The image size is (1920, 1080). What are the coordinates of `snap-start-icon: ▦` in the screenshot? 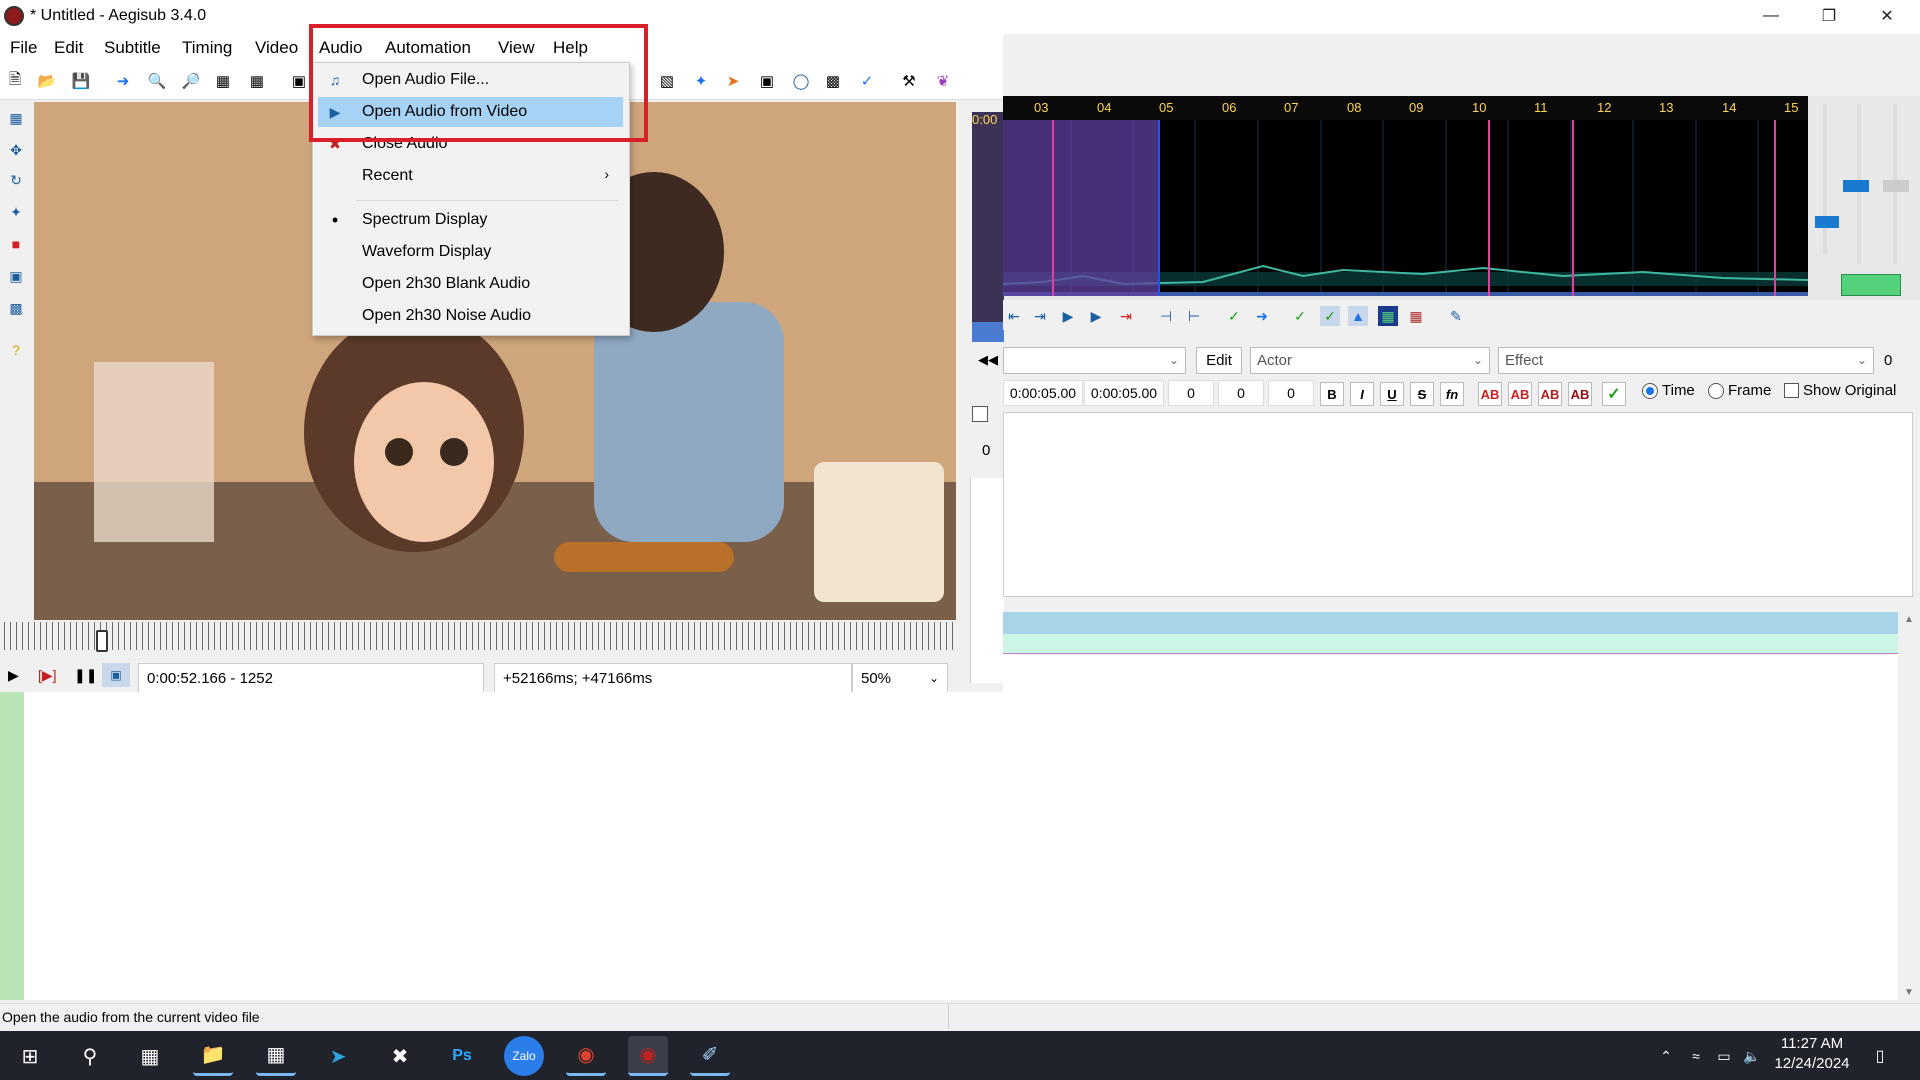 It's located at (223, 81).